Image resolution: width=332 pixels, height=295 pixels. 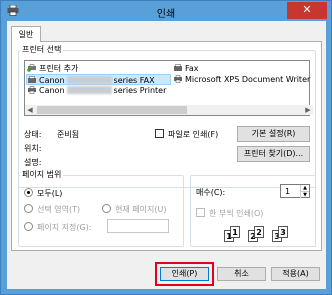 What do you see at coordinates (241, 274) in the screenshot?
I see `cancel-button: 취소` at bounding box center [241, 274].